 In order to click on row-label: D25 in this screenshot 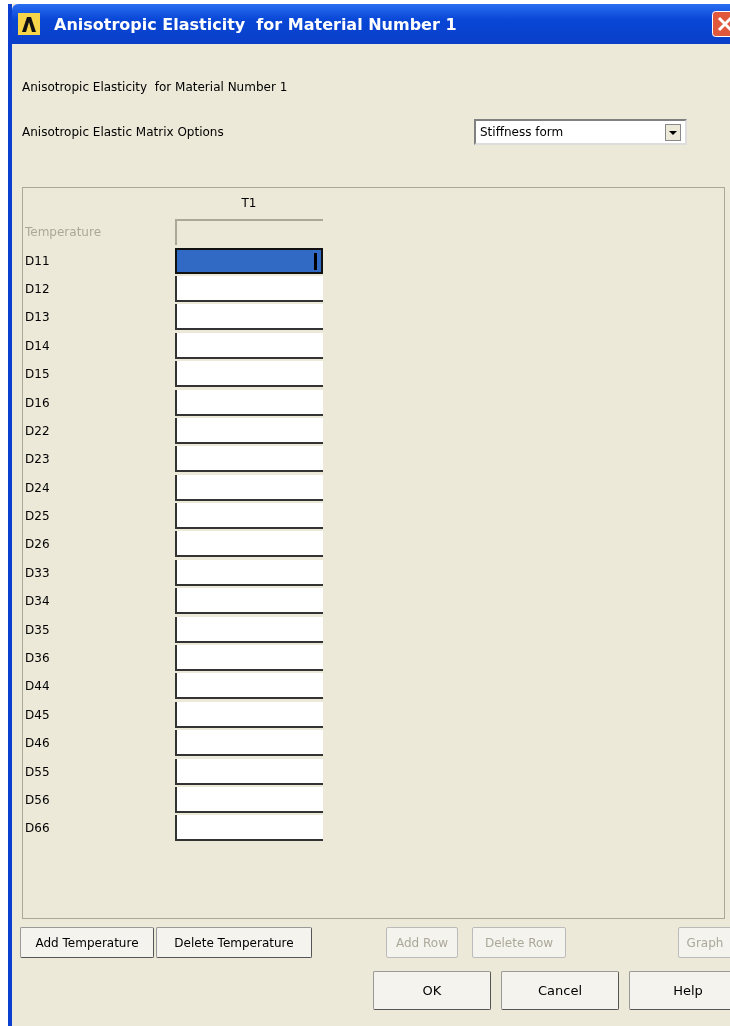, I will do `click(37, 516)`.